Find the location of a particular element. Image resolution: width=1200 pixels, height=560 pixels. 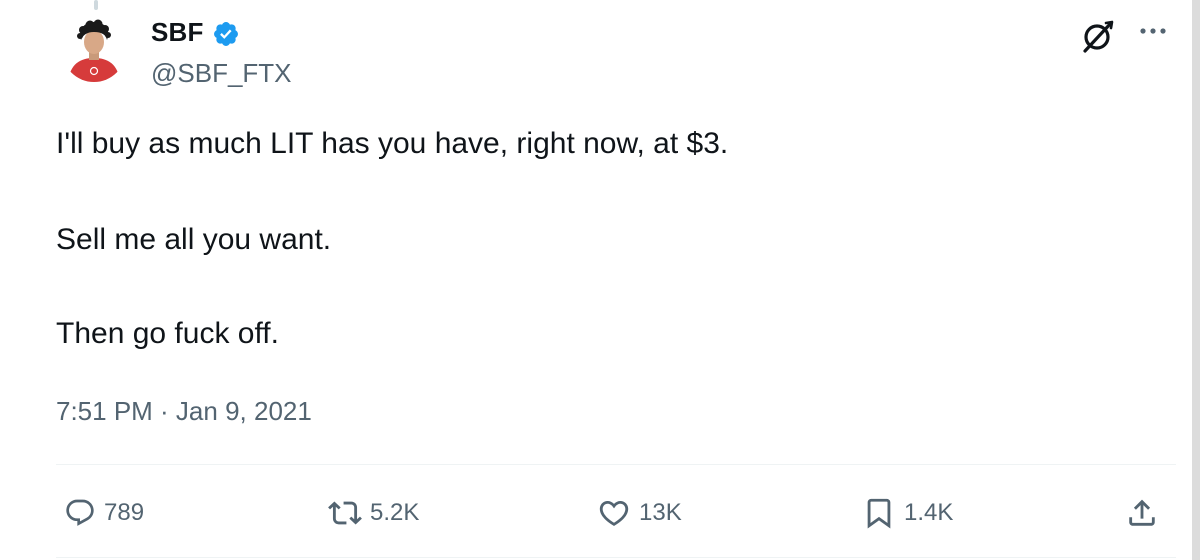

retweet-count: 5.2K is located at coordinates (395, 512).